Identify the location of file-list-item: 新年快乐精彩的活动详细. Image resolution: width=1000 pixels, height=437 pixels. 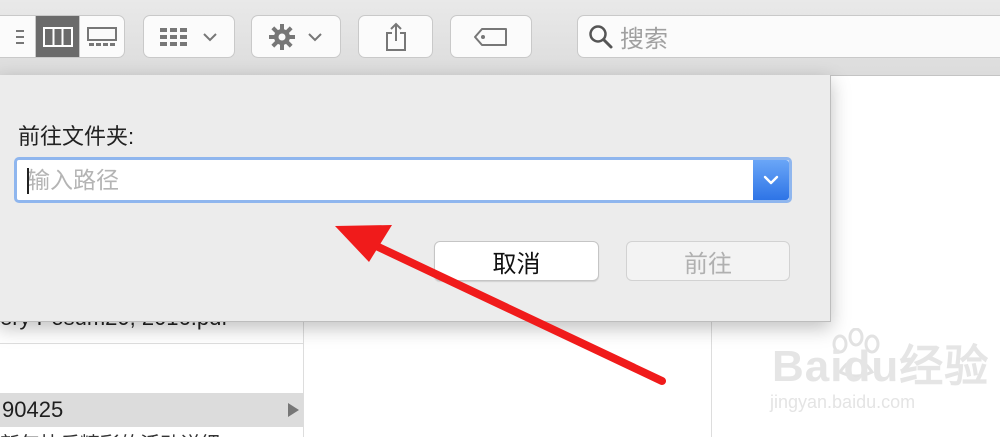
(151, 432).